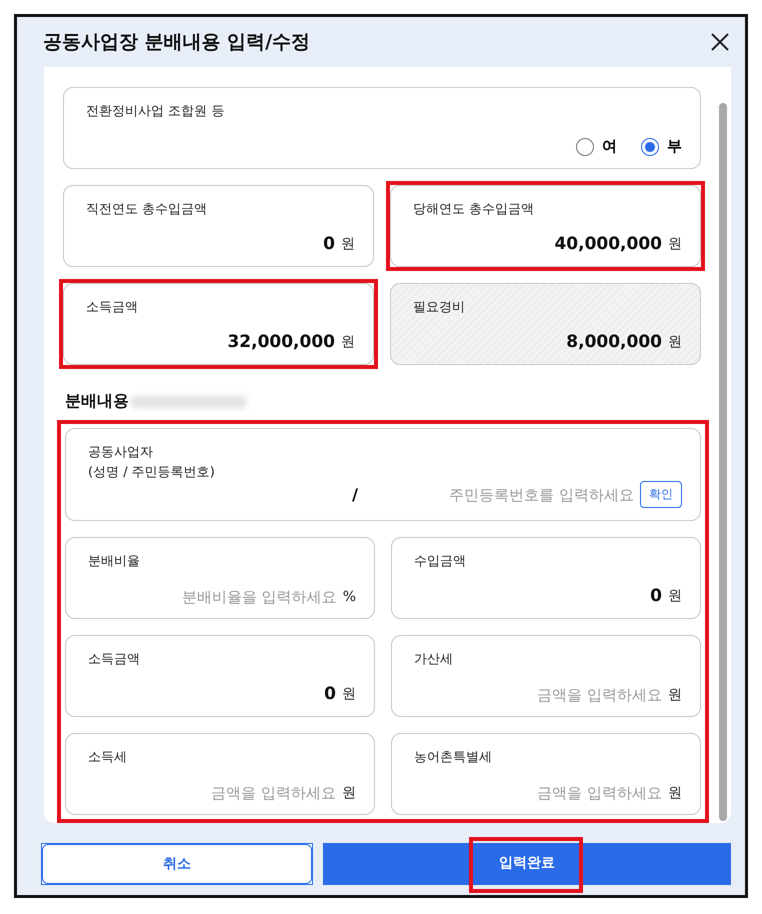  I want to click on section-title: 분배내용, so click(97, 401).